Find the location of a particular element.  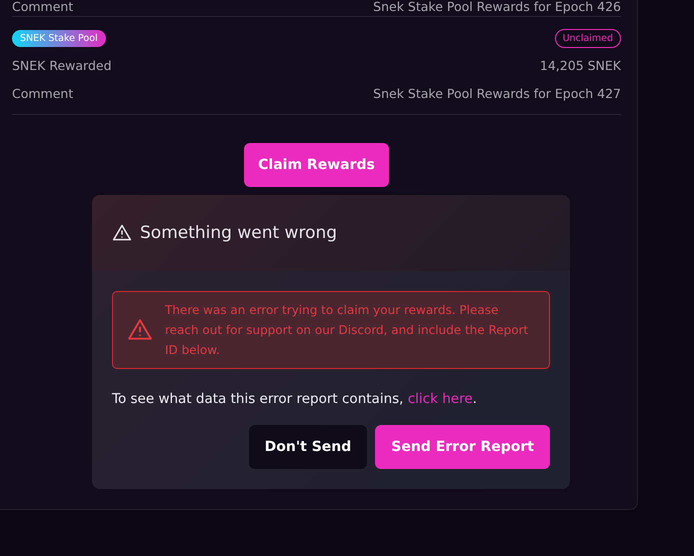

status-badge: Unclaimed is located at coordinates (587, 38).